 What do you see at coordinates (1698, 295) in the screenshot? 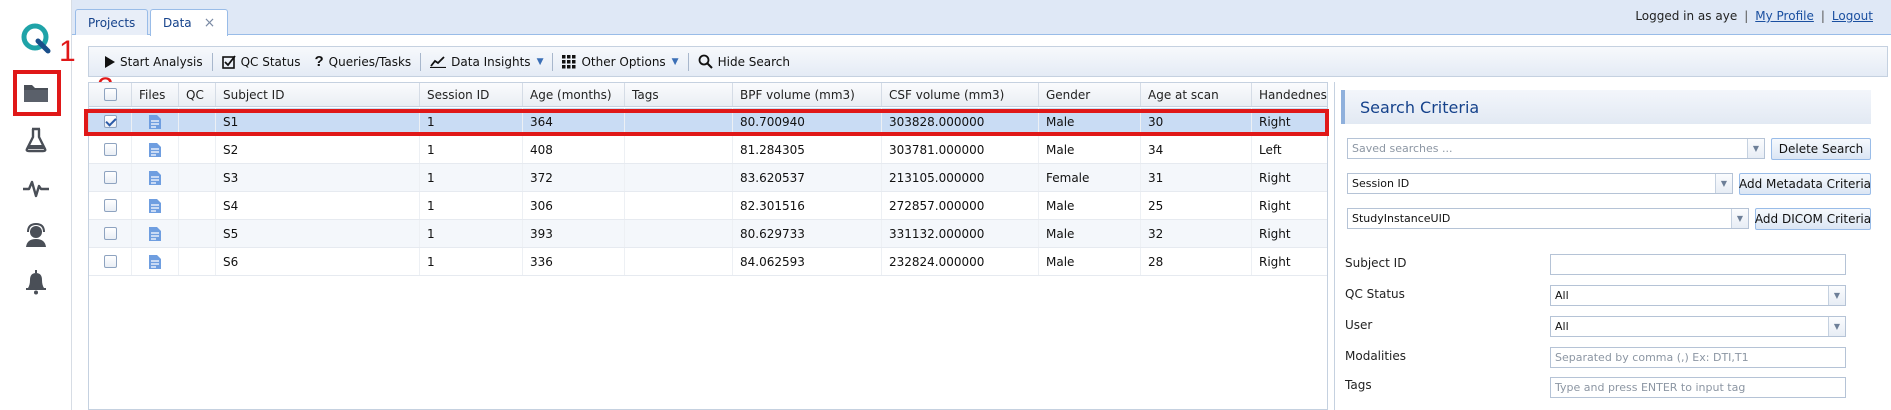
I see `qc-status-select: All ▼` at bounding box center [1698, 295].